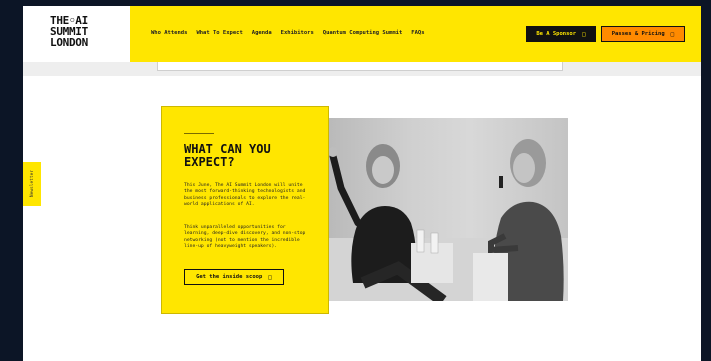 This screenshot has height=361, width=711. What do you see at coordinates (227, 155) in the screenshot?
I see `expect-heading: WHAT CAN YOU EXPECT?` at bounding box center [227, 155].